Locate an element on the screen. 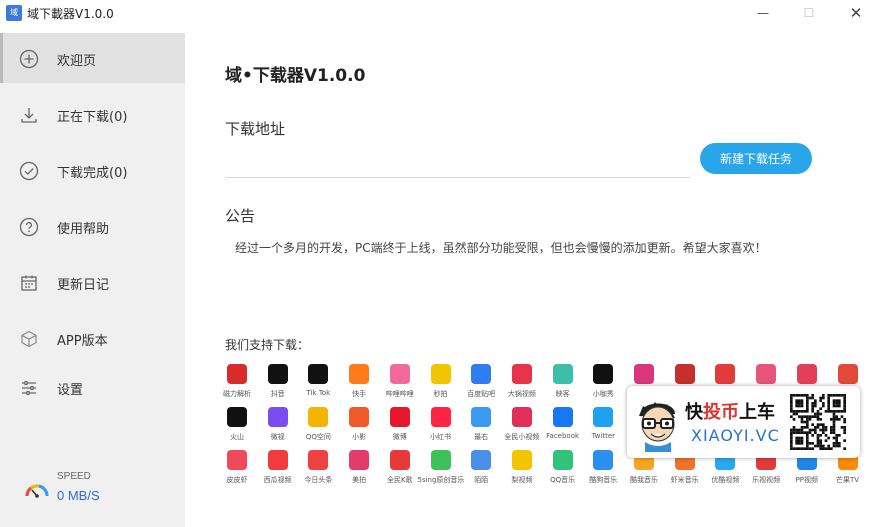  question-circle-icon is located at coordinates (29, 227).